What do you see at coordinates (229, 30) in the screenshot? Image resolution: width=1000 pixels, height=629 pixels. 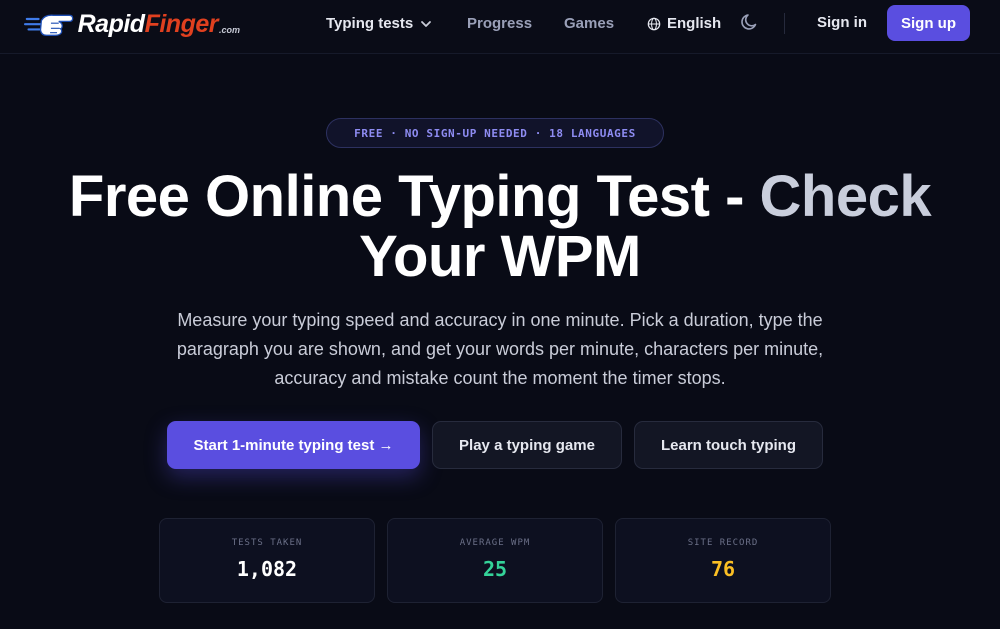 I see `logo-domain-suffix: .com` at bounding box center [229, 30].